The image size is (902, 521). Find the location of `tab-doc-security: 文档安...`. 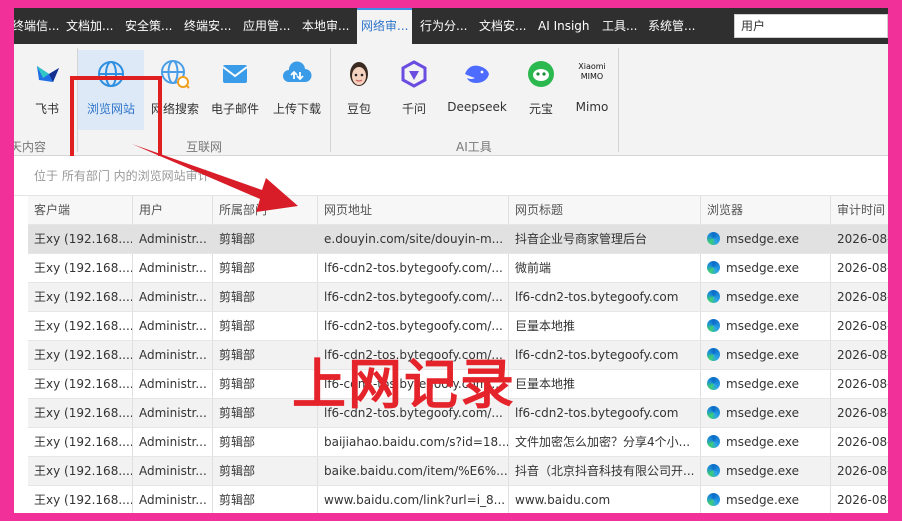

tab-doc-security: 文档安... is located at coordinates (502, 26).